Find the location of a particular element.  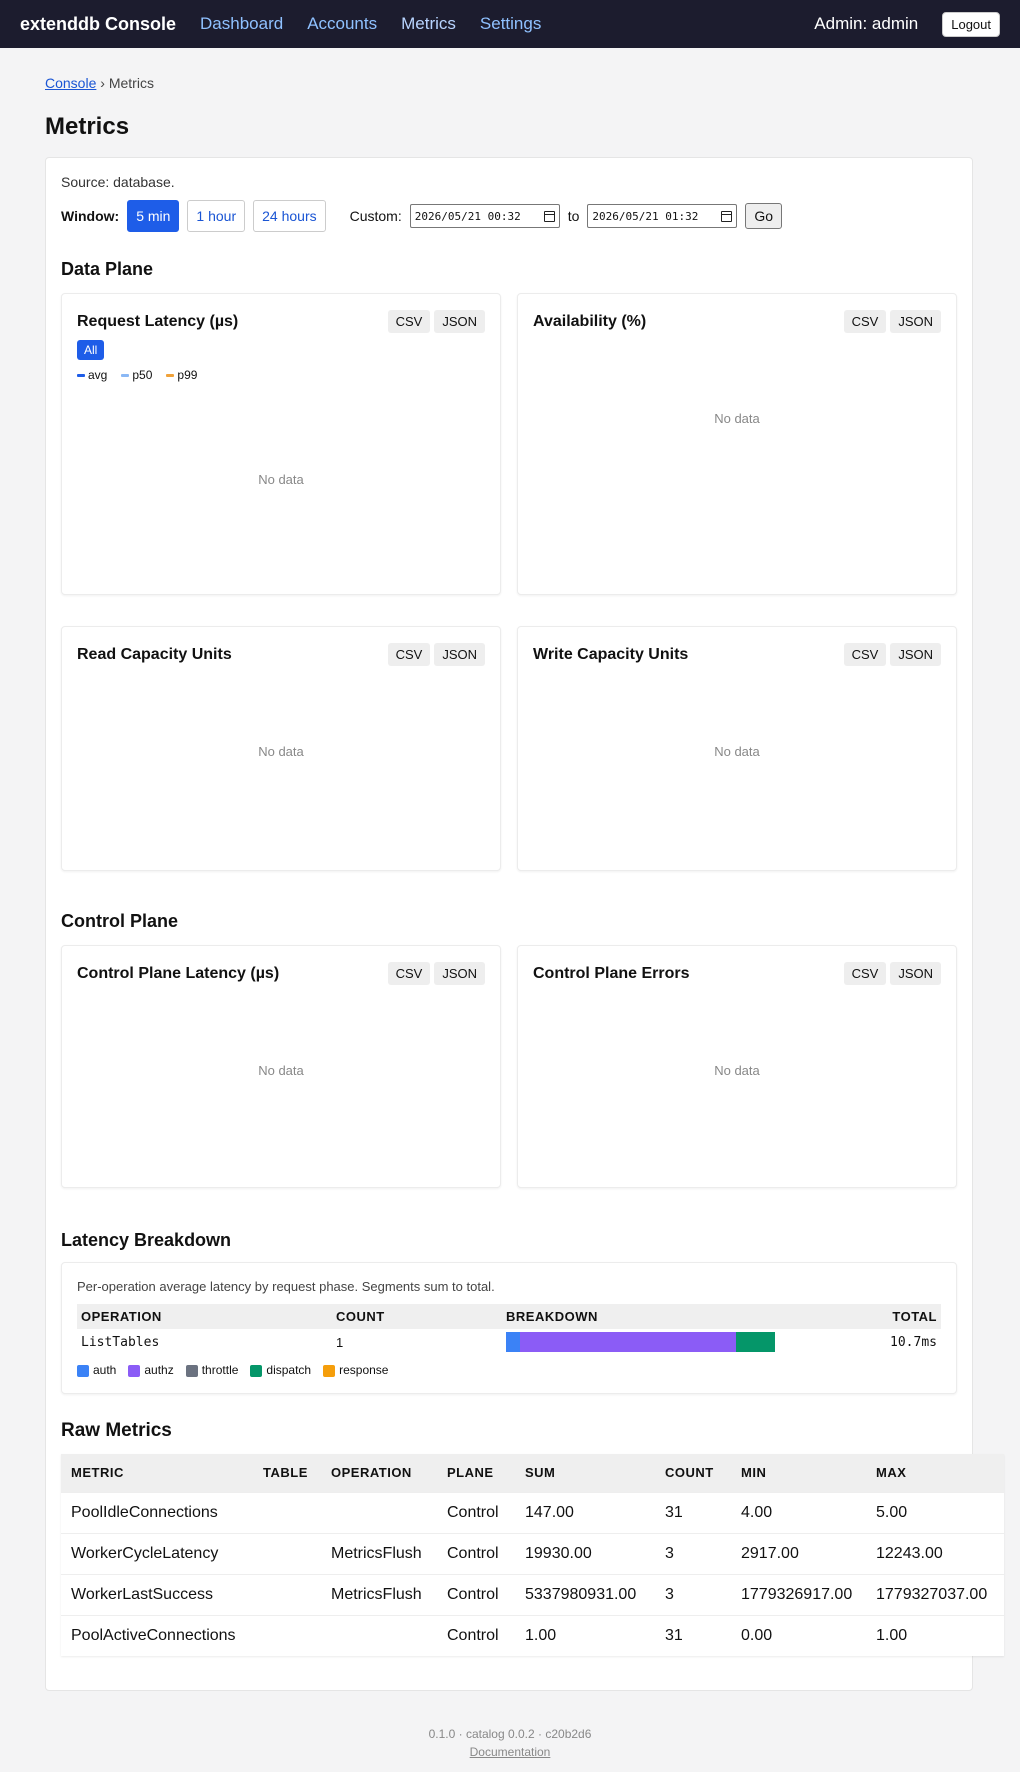

data-plane-title: Data Plane is located at coordinates (107, 269).